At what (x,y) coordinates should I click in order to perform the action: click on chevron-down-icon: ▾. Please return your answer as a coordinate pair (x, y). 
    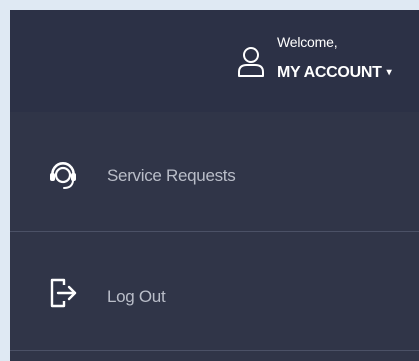
    Looking at the image, I should click on (389, 72).